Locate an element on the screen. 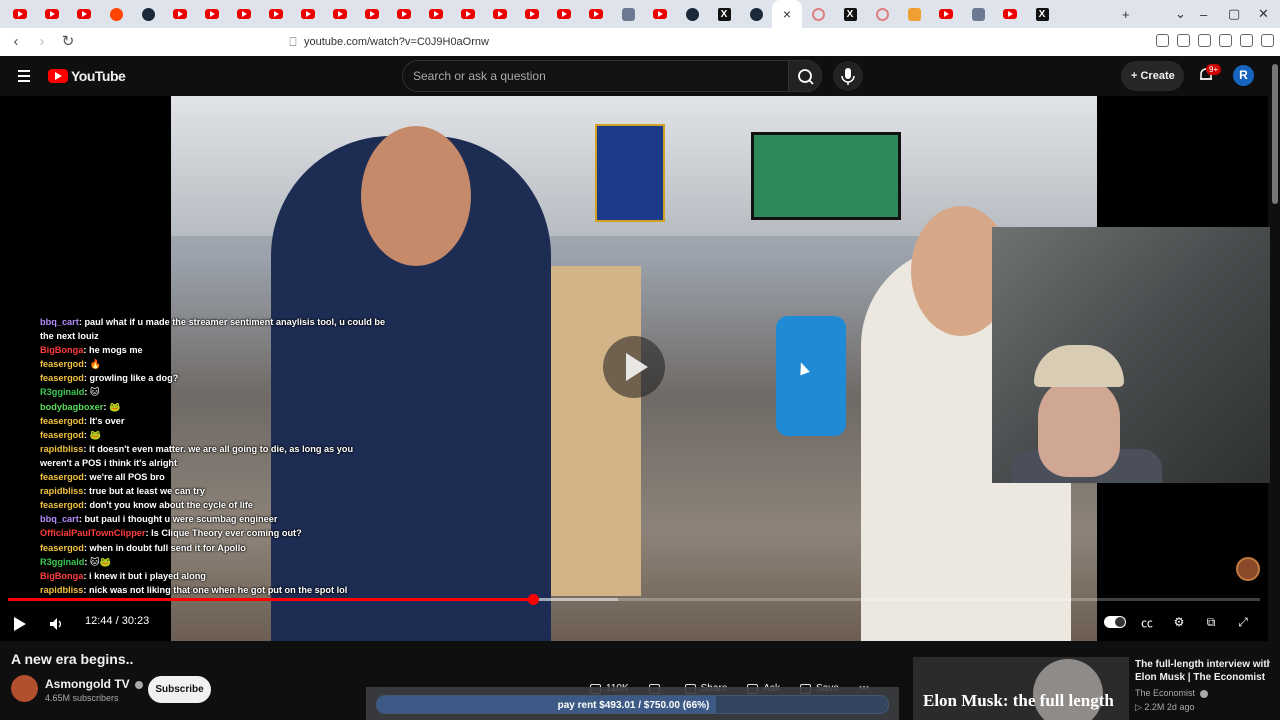 The width and height of the screenshot is (1280, 720). steam-icon is located at coordinates (756, 14).